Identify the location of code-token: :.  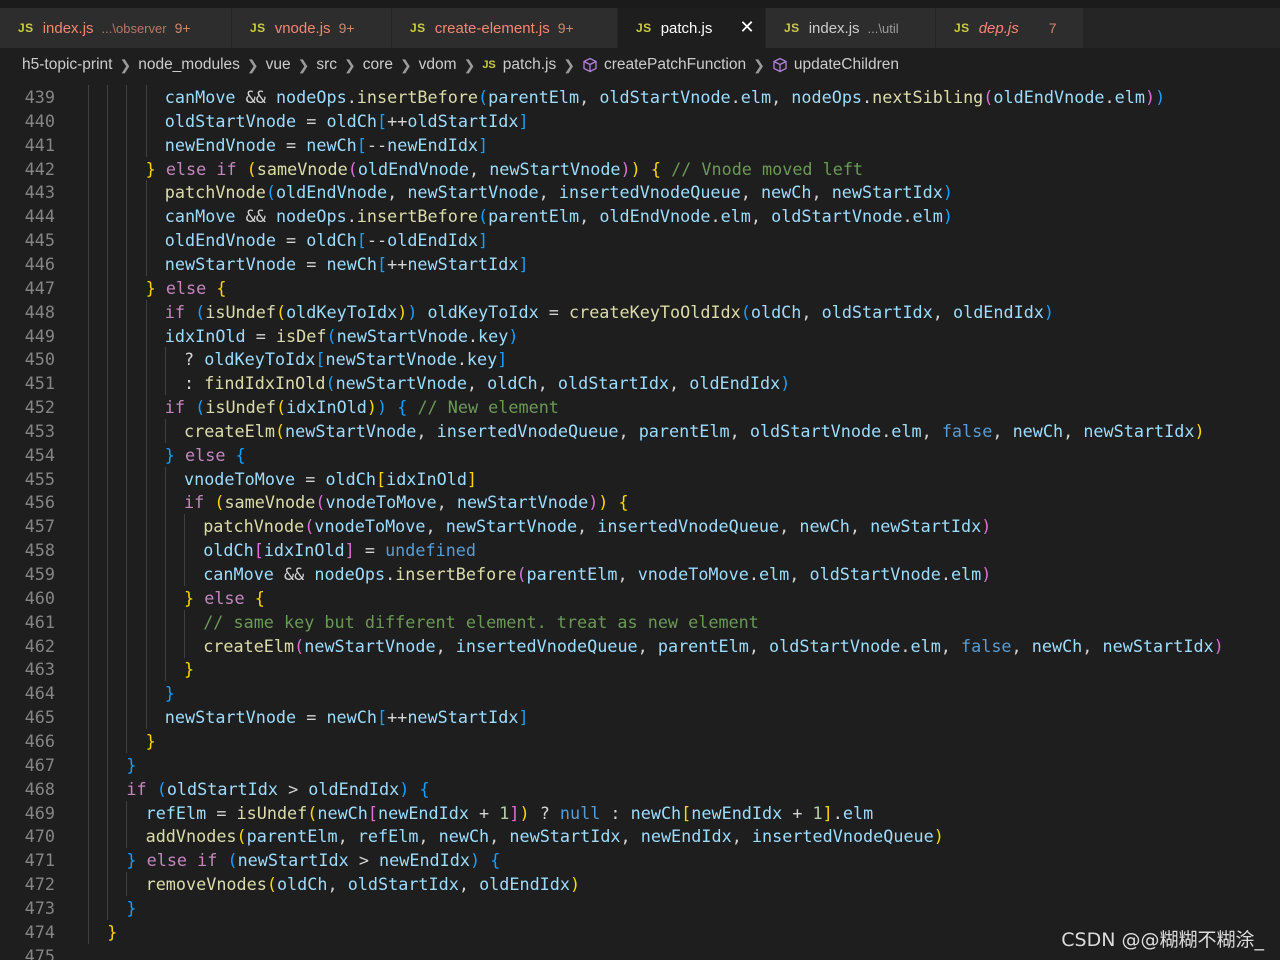
(194, 383).